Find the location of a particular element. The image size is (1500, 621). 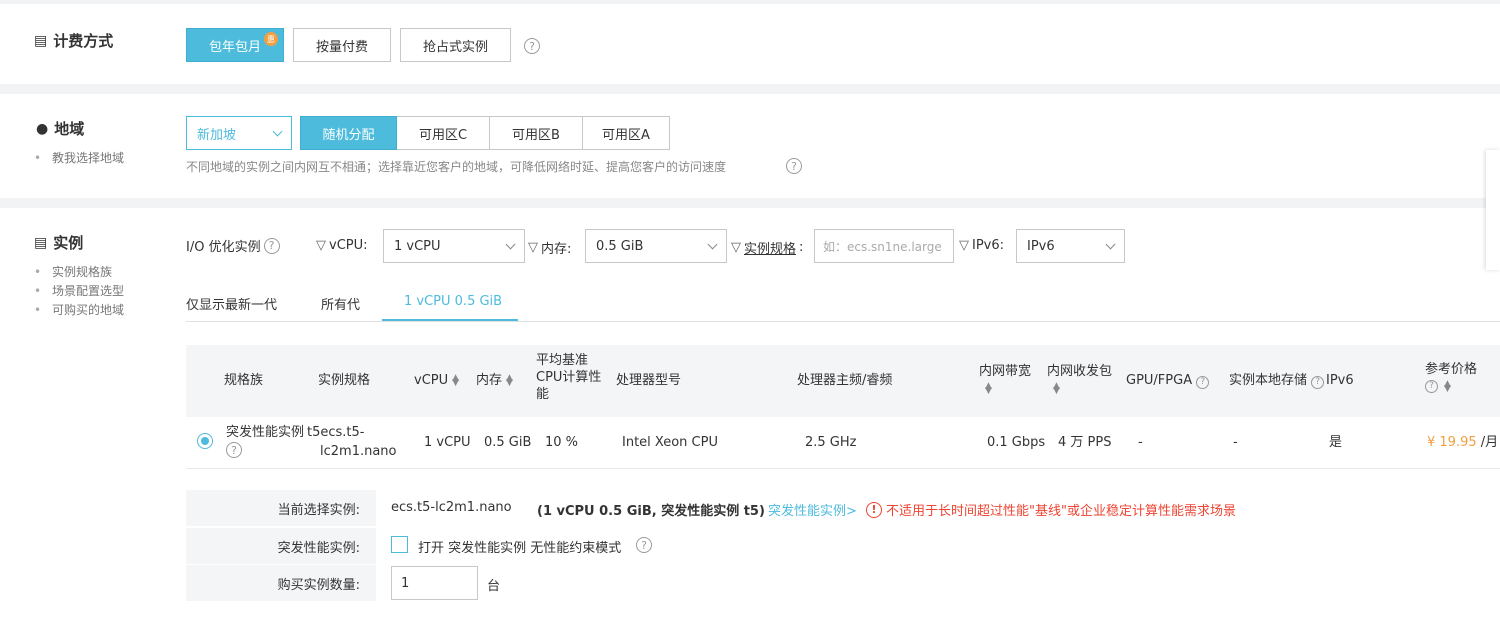

unlimited-help-icon: ? is located at coordinates (644, 545).